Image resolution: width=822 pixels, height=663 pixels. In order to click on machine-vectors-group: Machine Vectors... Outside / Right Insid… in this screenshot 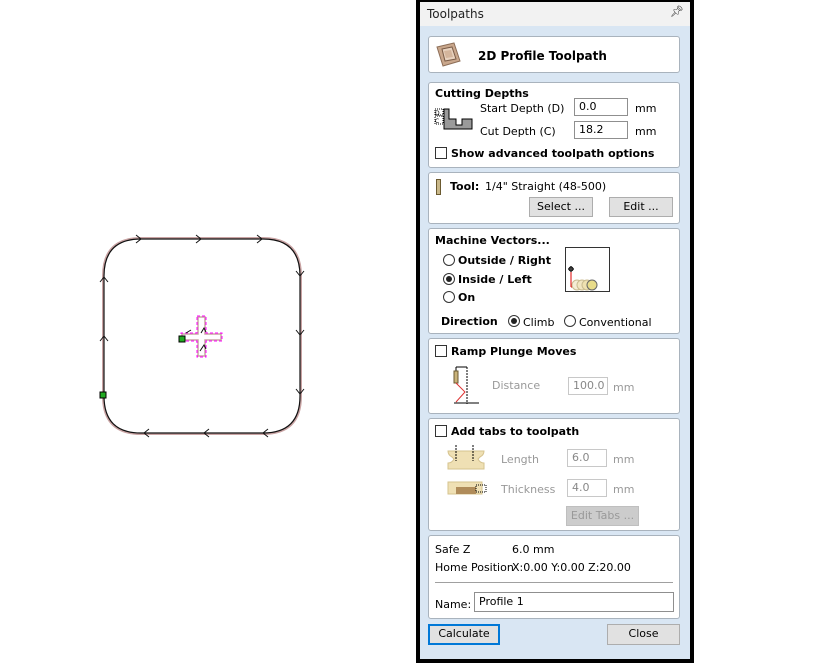, I will do `click(554, 281)`.